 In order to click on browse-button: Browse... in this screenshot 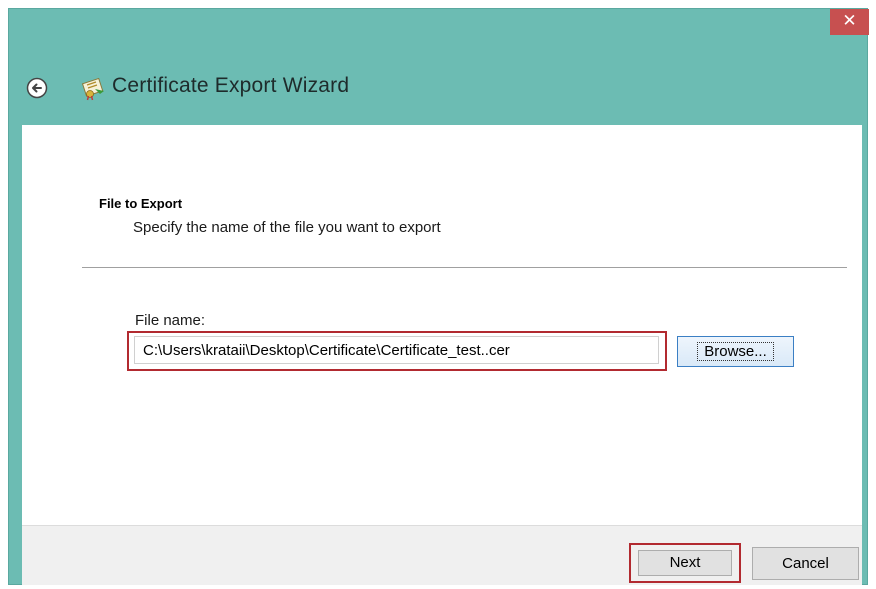, I will do `click(735, 351)`.